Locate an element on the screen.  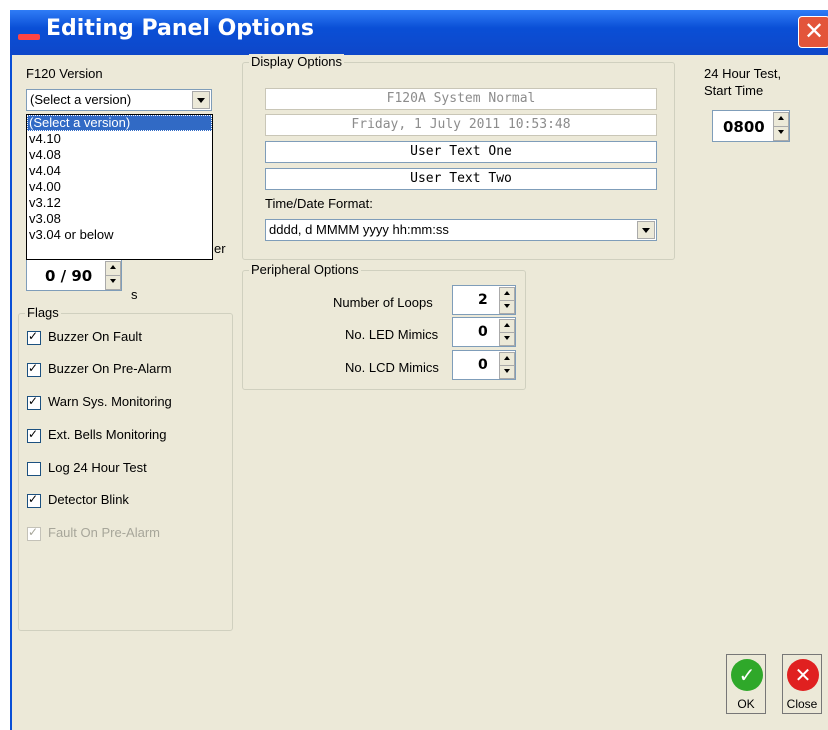
version-selected-value: (Select a version) is located at coordinates (81, 99).